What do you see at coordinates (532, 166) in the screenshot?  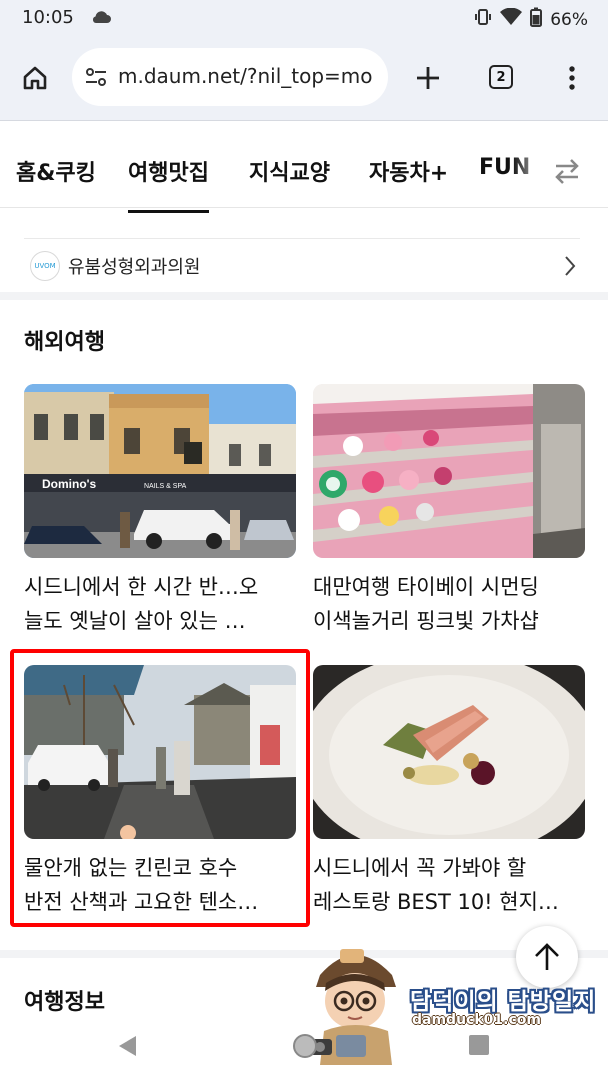 I see `tab-fade` at bounding box center [532, 166].